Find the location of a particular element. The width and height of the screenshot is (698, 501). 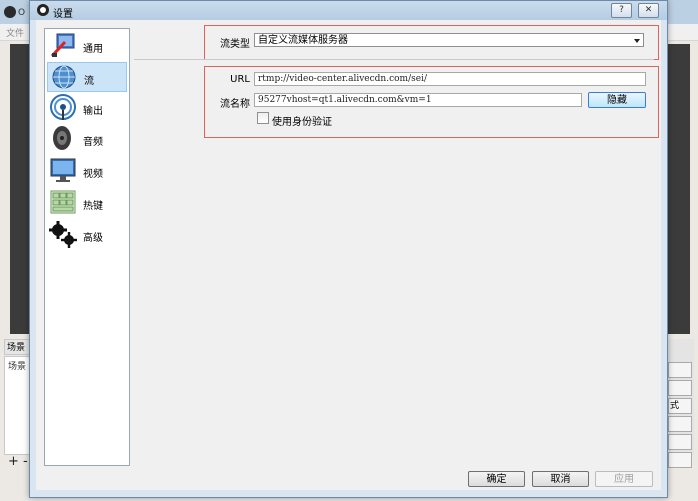

apply-button: 应用 is located at coordinates (624, 479).